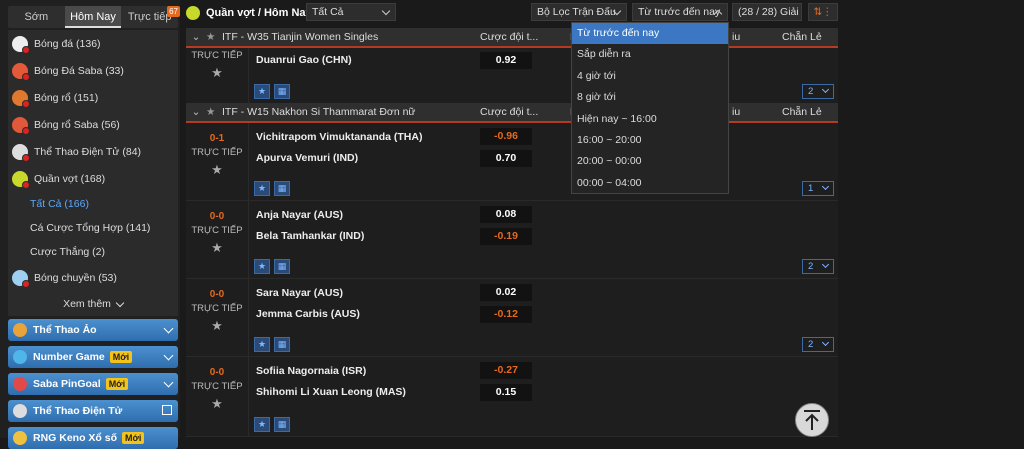 The image size is (1024, 449). What do you see at coordinates (506, 136) in the screenshot?
I see `odds-cell: -0.96` at bounding box center [506, 136].